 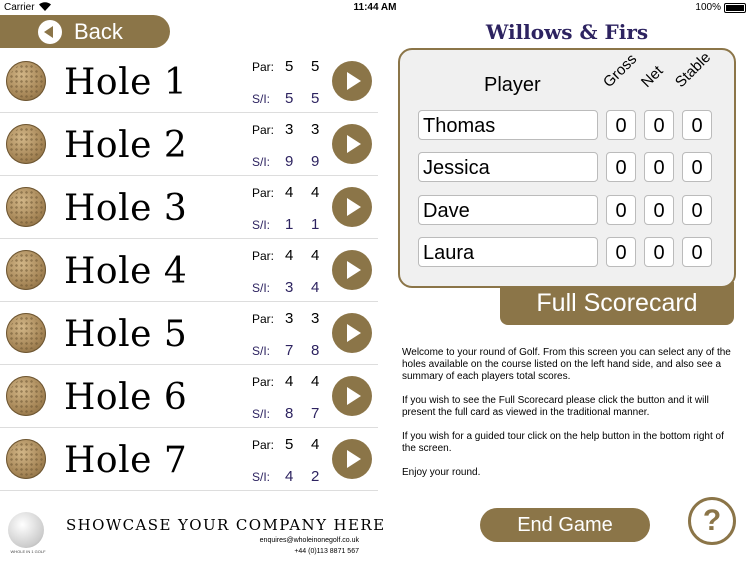 What do you see at coordinates (292, 81) in the screenshot?
I see `hole-stats: Par: 5 5 S/I: 5 5` at bounding box center [292, 81].